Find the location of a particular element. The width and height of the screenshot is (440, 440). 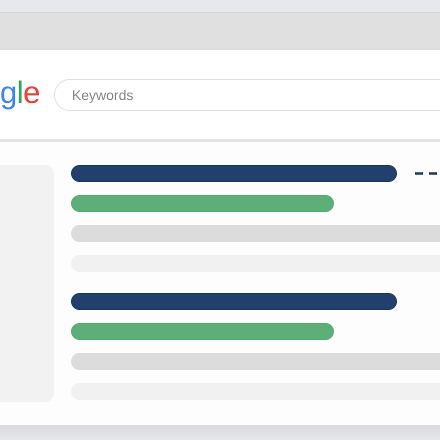

search-field: Keywords is located at coordinates (247, 94).